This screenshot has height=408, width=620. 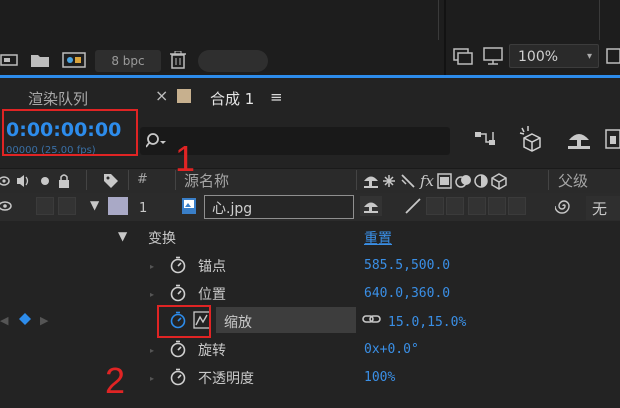 What do you see at coordinates (184, 321) in the screenshot?
I see `annotation-box-stopwatch` at bounding box center [184, 321].